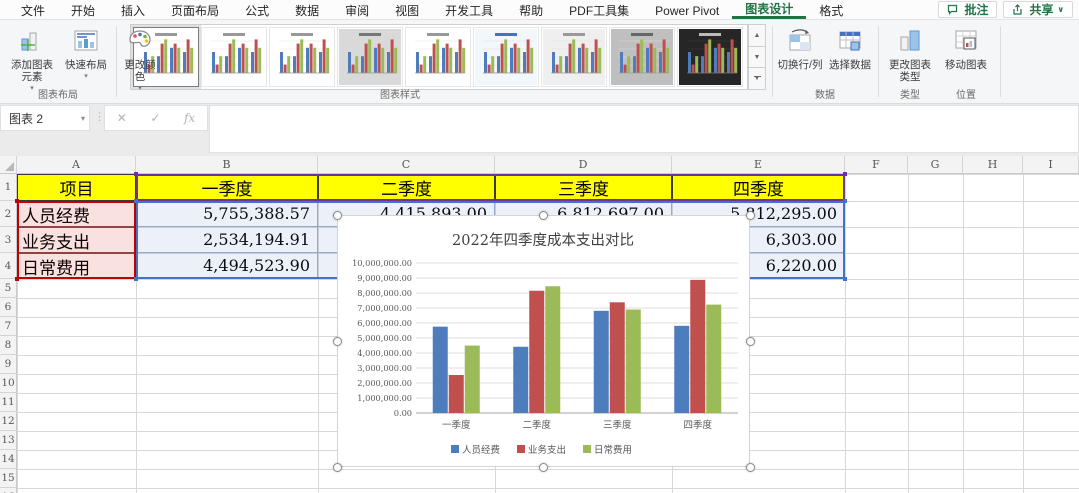 The width and height of the screenshot is (1079, 493). Describe the element at coordinates (76, 165) in the screenshot. I see `column-header-A: A` at that location.